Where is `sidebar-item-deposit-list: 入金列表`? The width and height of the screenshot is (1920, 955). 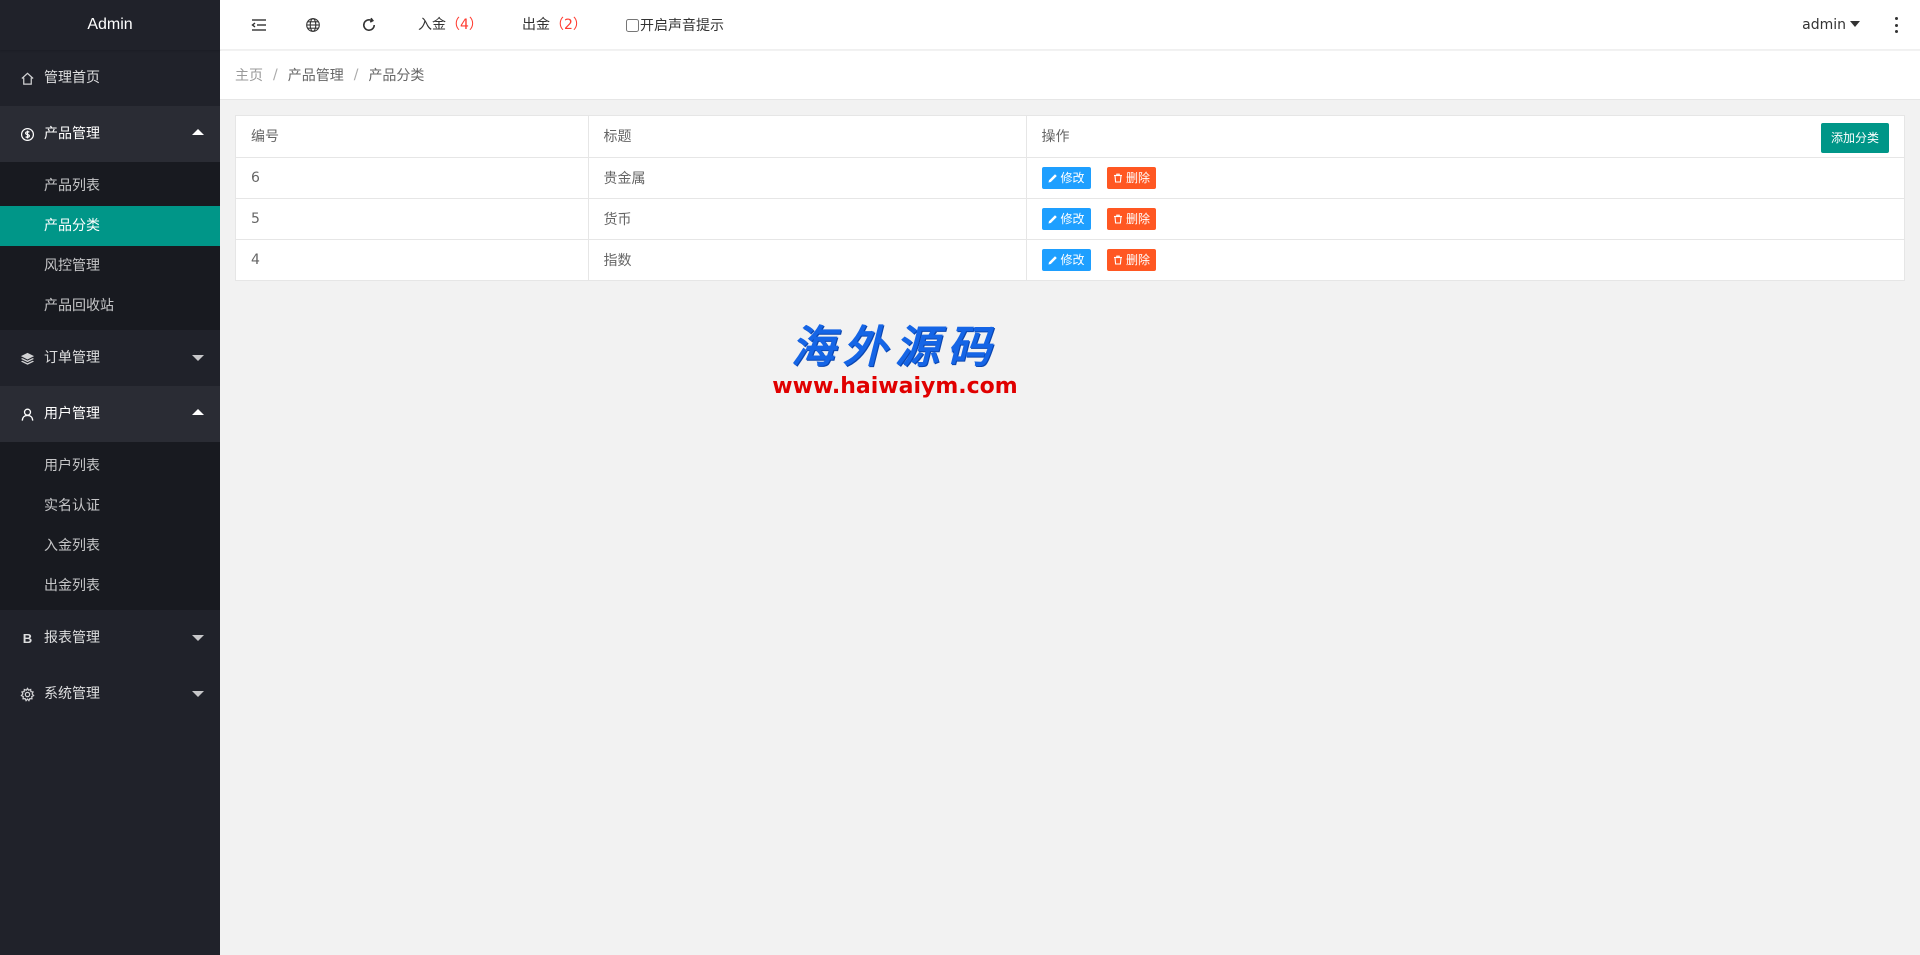 sidebar-item-deposit-list: 入金列表 is located at coordinates (110, 546).